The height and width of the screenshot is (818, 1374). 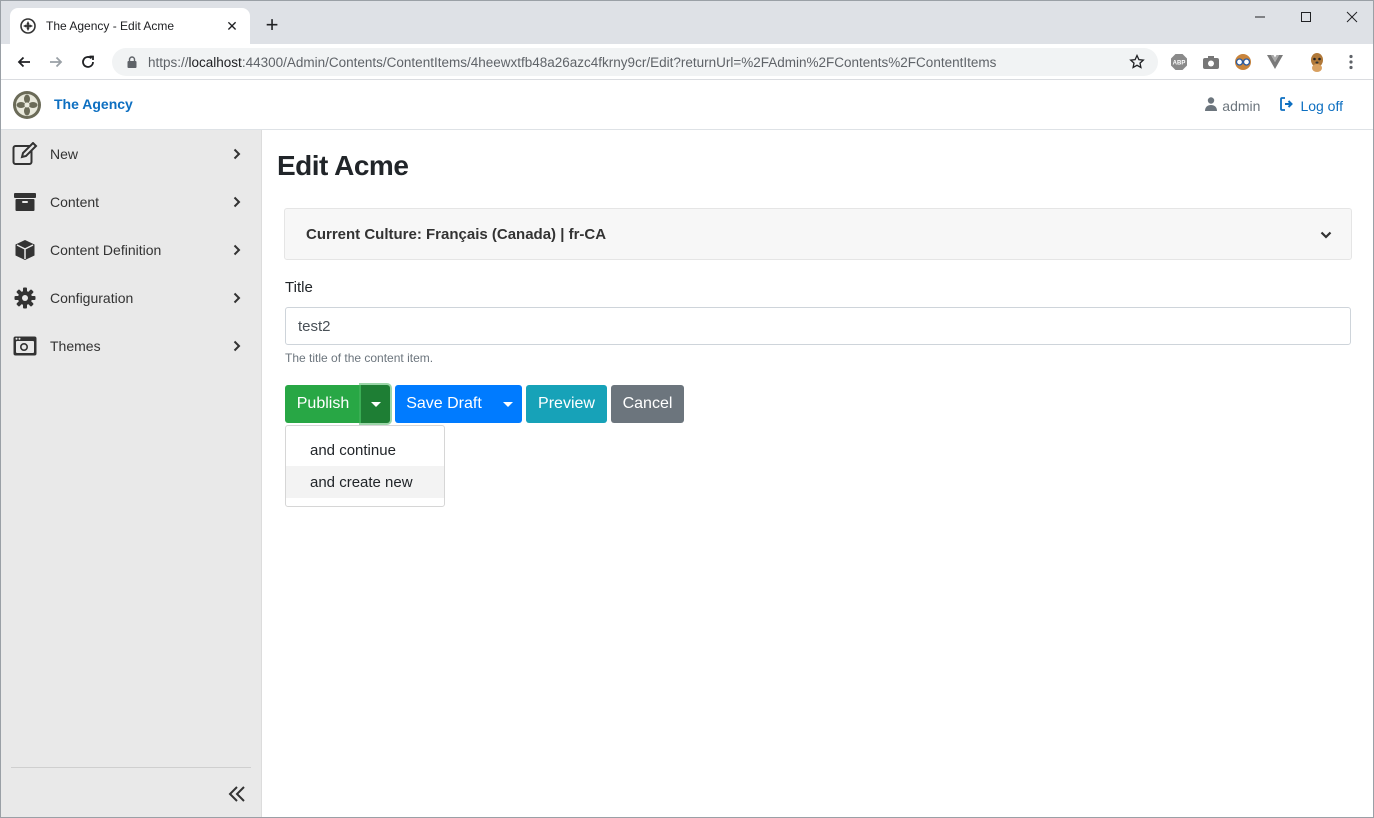 What do you see at coordinates (1274, 105) in the screenshot?
I see `user-area: admin Log off` at bounding box center [1274, 105].